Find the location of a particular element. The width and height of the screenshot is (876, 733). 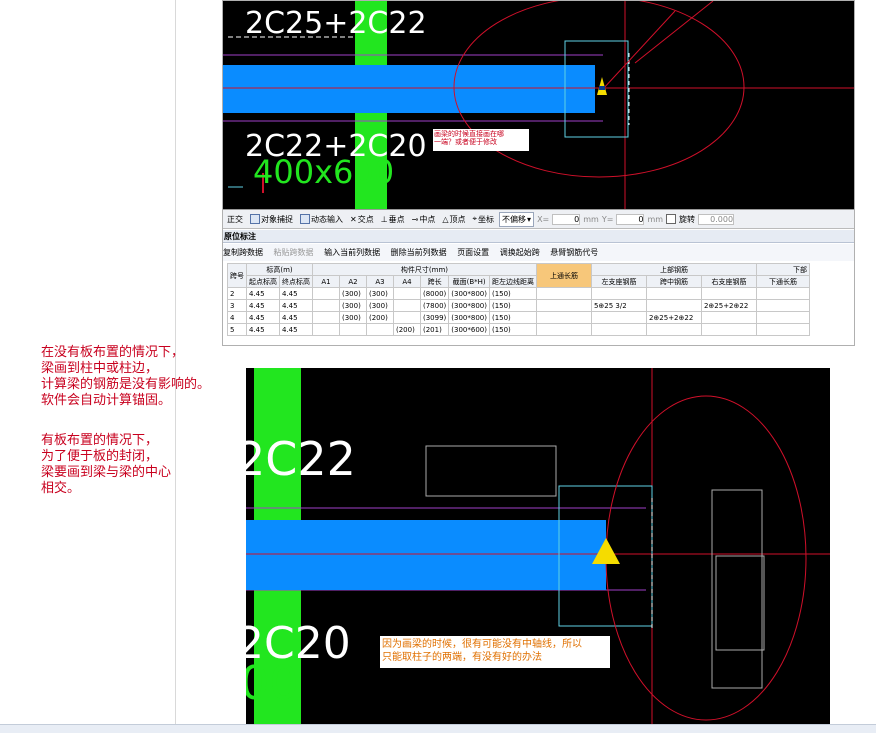

table-cell: 2 is located at coordinates (237, 293).